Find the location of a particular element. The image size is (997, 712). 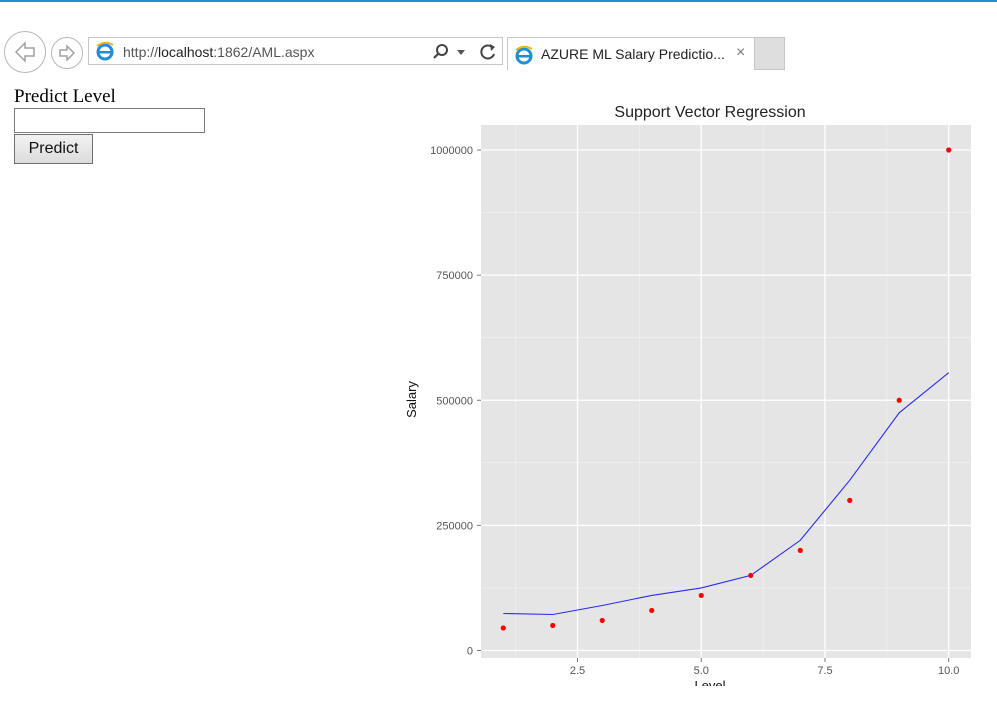

predict-button: Predict is located at coordinates (53, 149).